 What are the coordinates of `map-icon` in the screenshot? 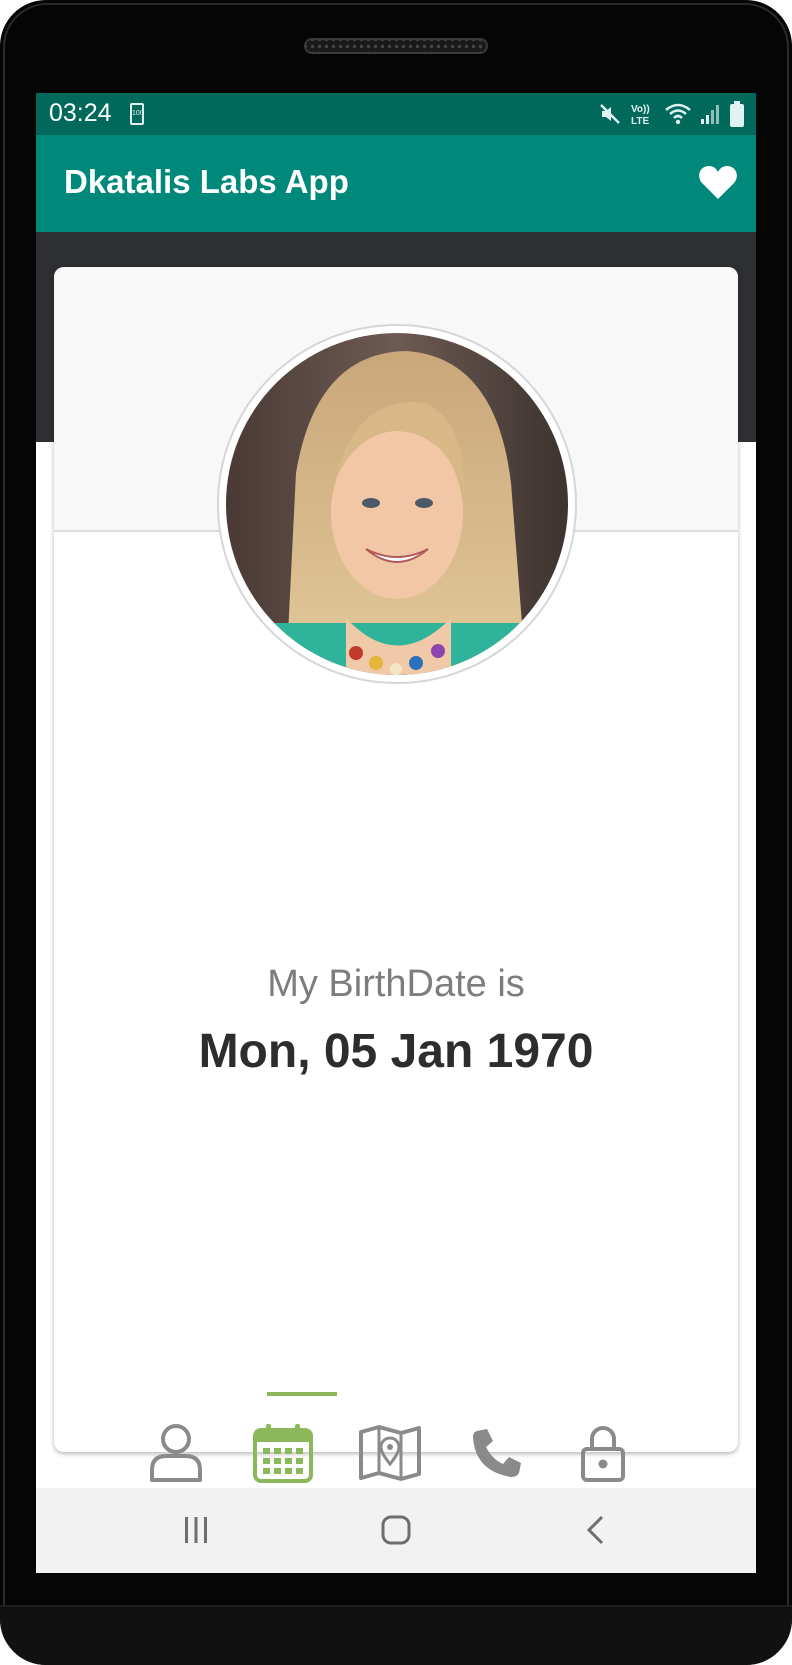 It's located at (390, 1453).